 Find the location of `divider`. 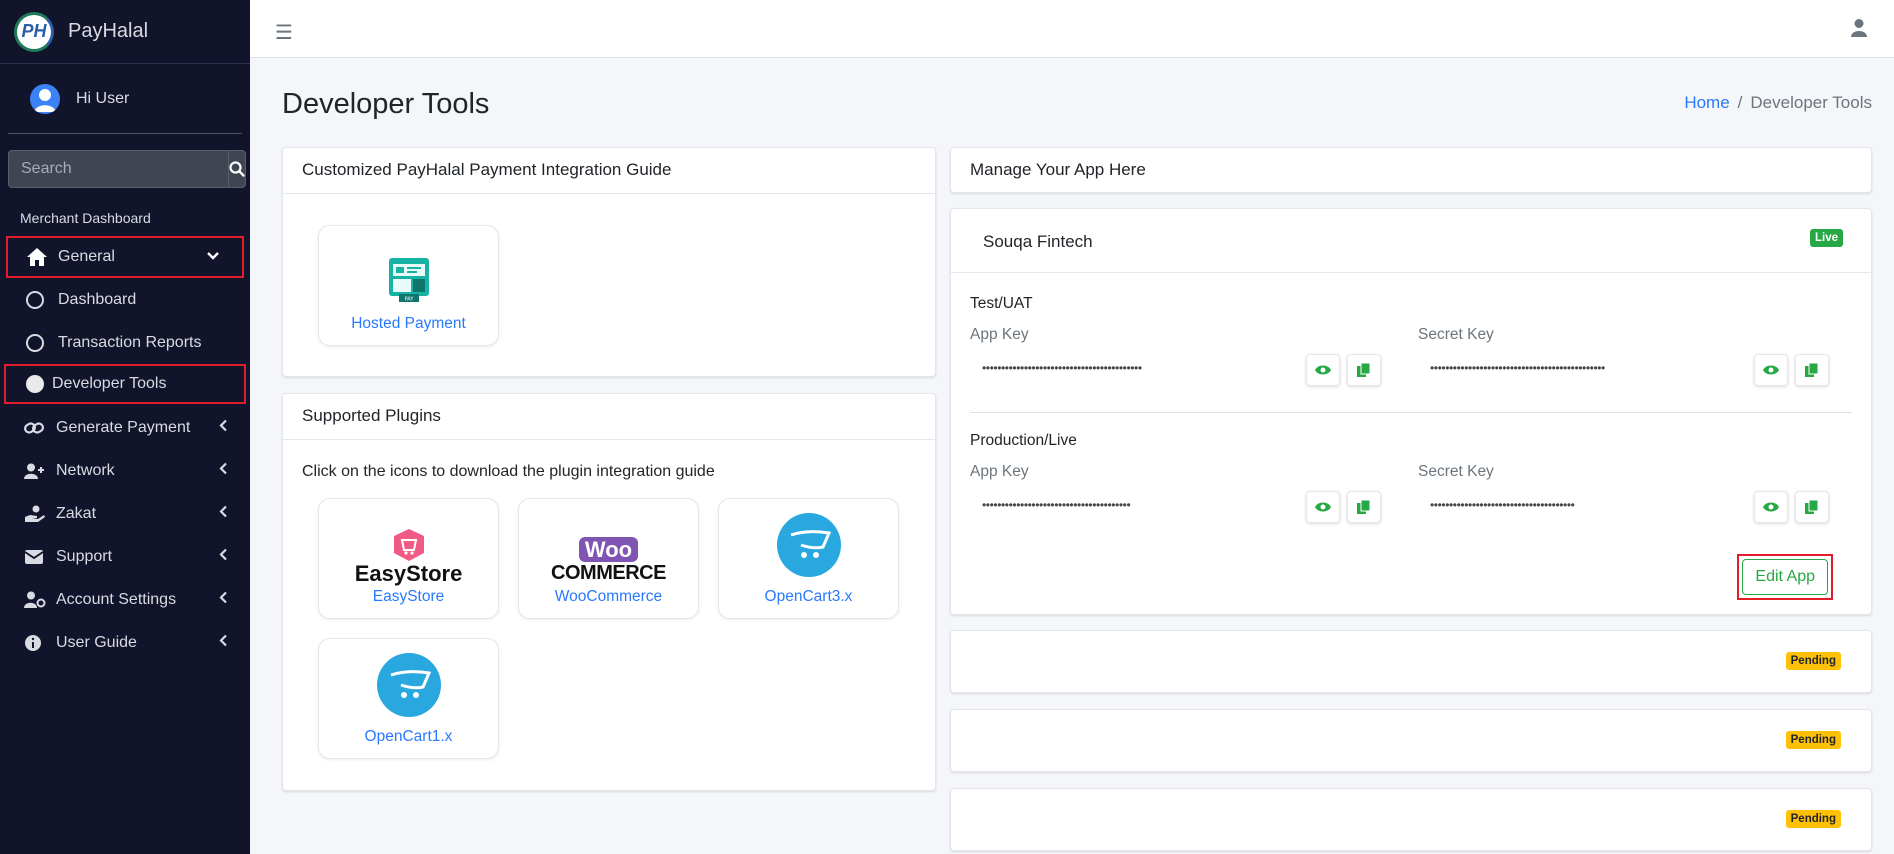

divider is located at coordinates (1411, 412).